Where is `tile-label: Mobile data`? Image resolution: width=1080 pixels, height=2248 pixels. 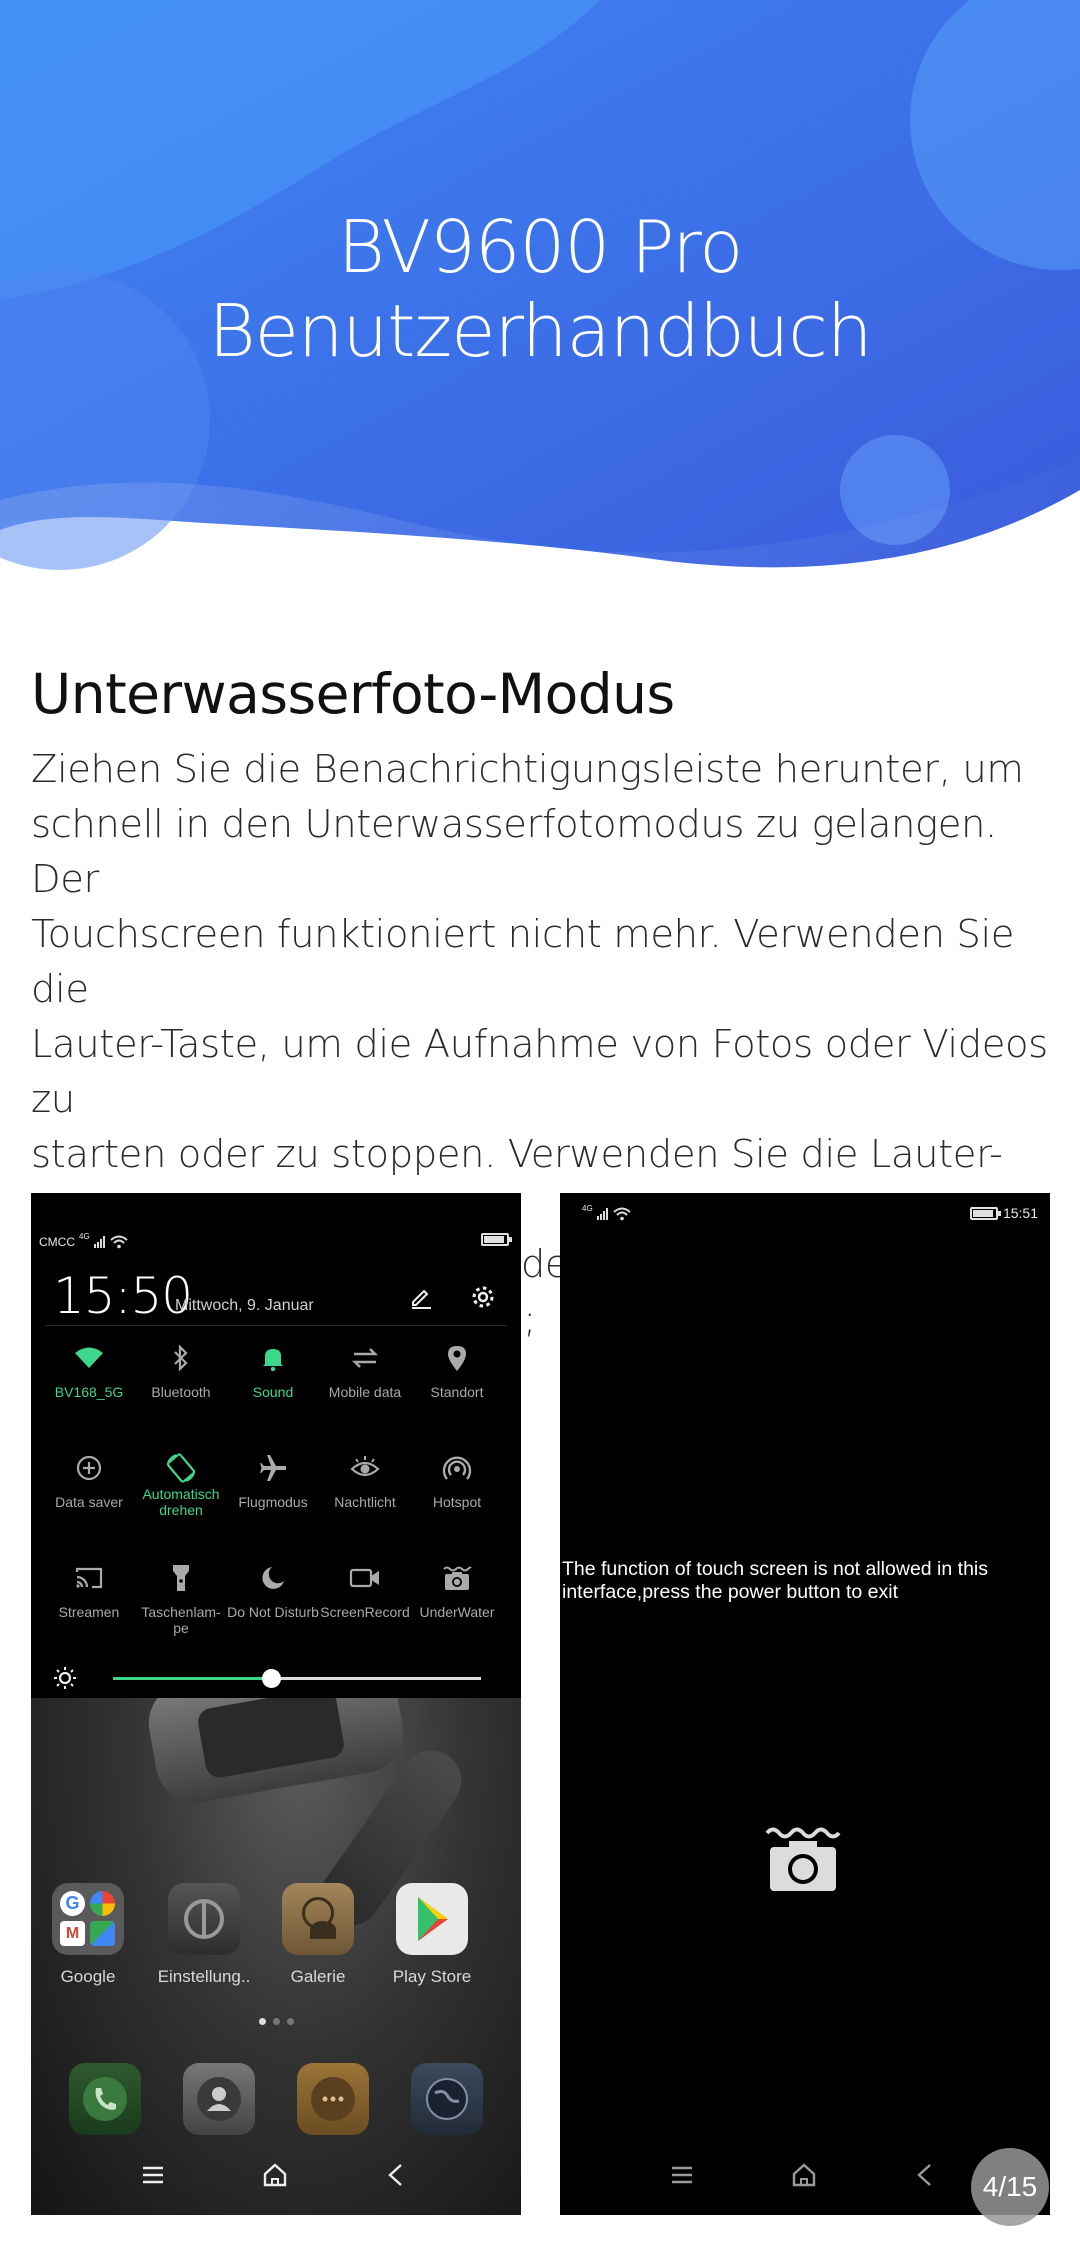
tile-label: Mobile data is located at coordinates (365, 1392).